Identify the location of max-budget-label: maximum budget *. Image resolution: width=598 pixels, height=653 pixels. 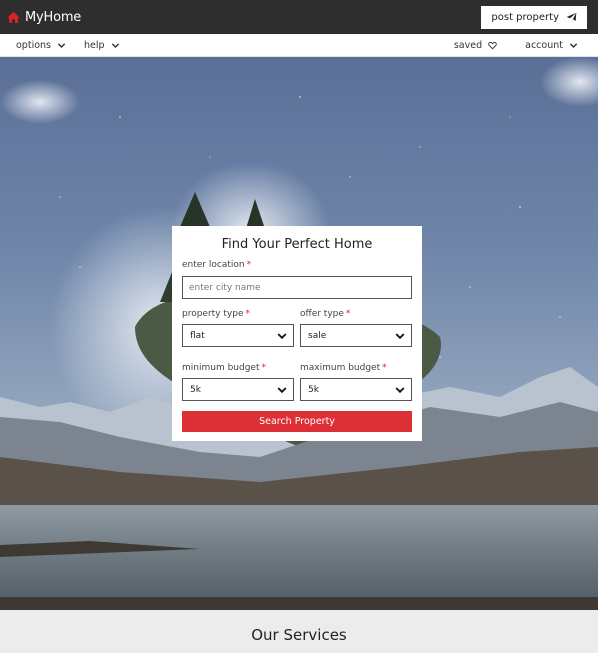
(356, 368).